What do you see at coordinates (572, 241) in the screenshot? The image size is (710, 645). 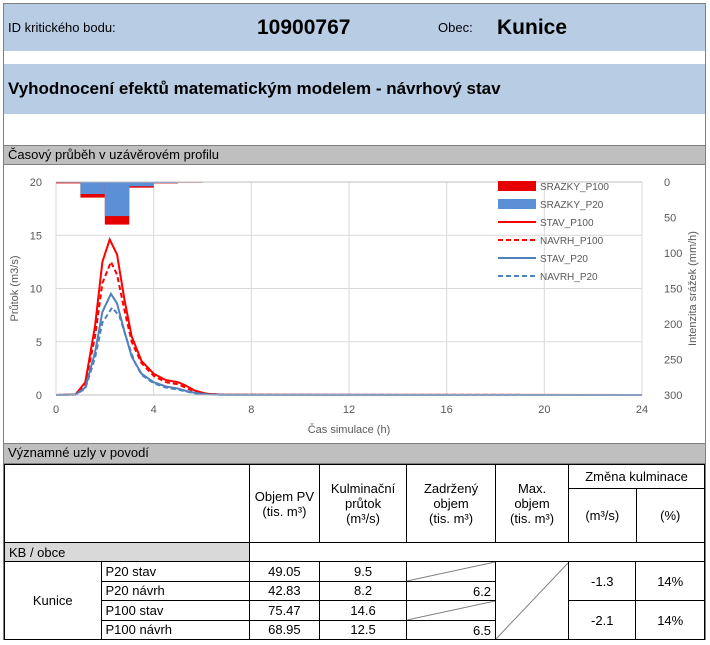 I see `legend-label: NAVRH_P100` at bounding box center [572, 241].